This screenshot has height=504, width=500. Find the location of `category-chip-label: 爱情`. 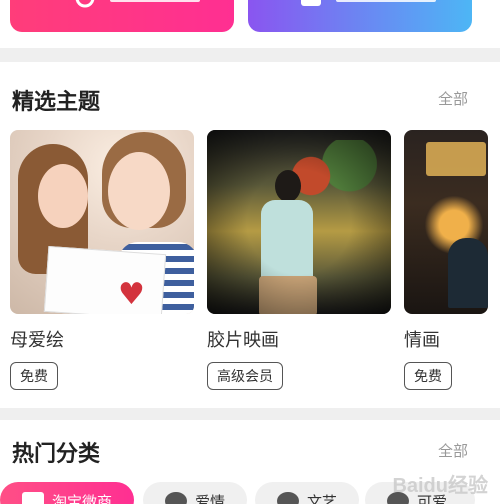

category-chip-label: 爱情 is located at coordinates (210, 498).